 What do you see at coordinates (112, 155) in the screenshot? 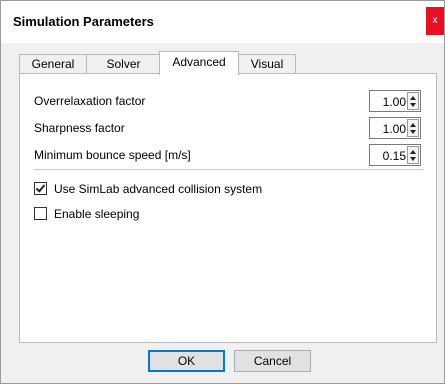
I see `min-bounce-speed-label: Minimum bounce speed [m/s]` at bounding box center [112, 155].